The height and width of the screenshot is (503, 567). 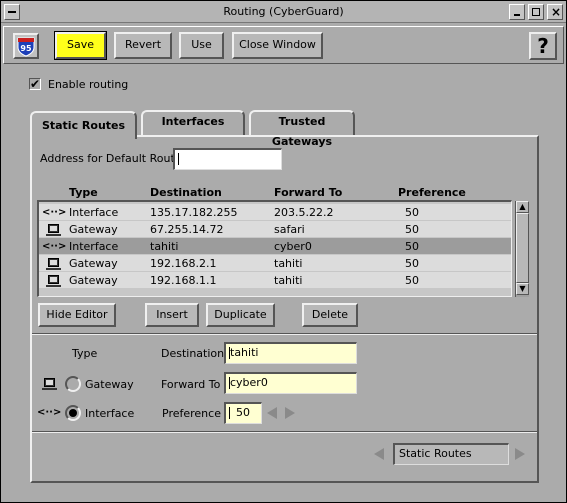 I want to click on tab-static-routes: Static Routes, so click(x=83, y=125).